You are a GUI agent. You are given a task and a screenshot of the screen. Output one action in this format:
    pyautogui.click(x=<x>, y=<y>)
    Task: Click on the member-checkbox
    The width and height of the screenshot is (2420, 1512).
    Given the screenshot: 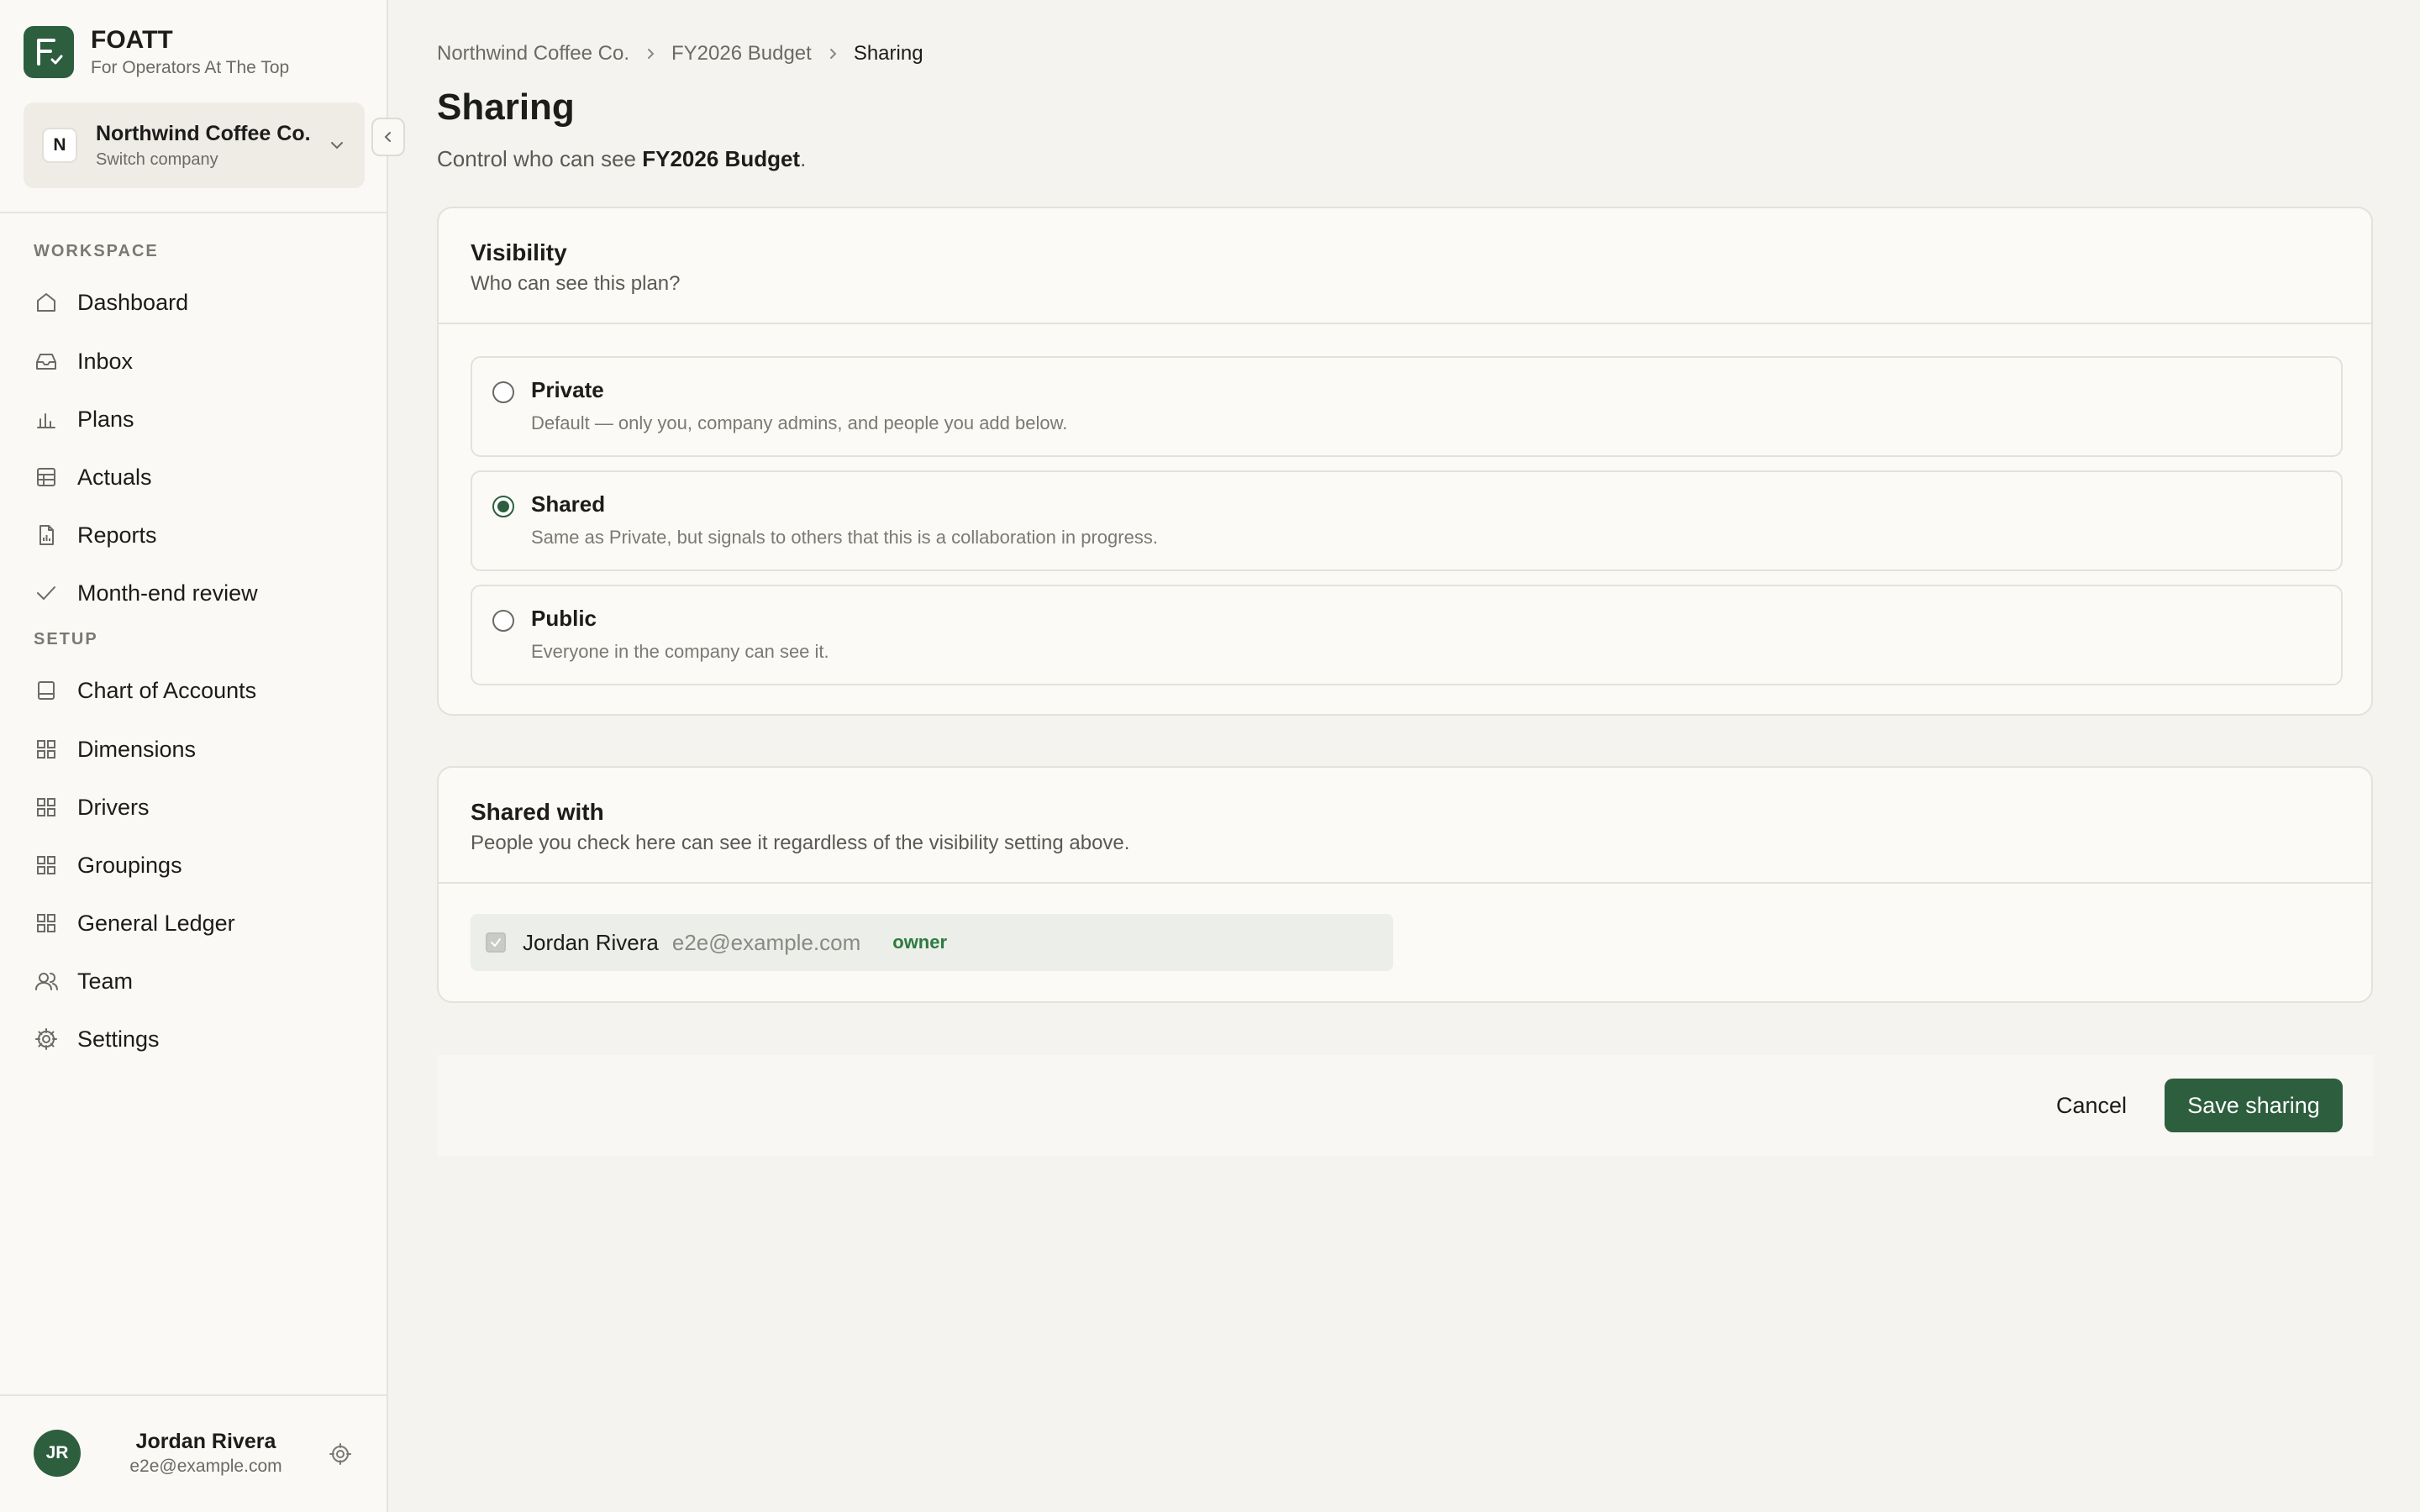 What is the action you would take?
    pyautogui.click(x=496, y=942)
    